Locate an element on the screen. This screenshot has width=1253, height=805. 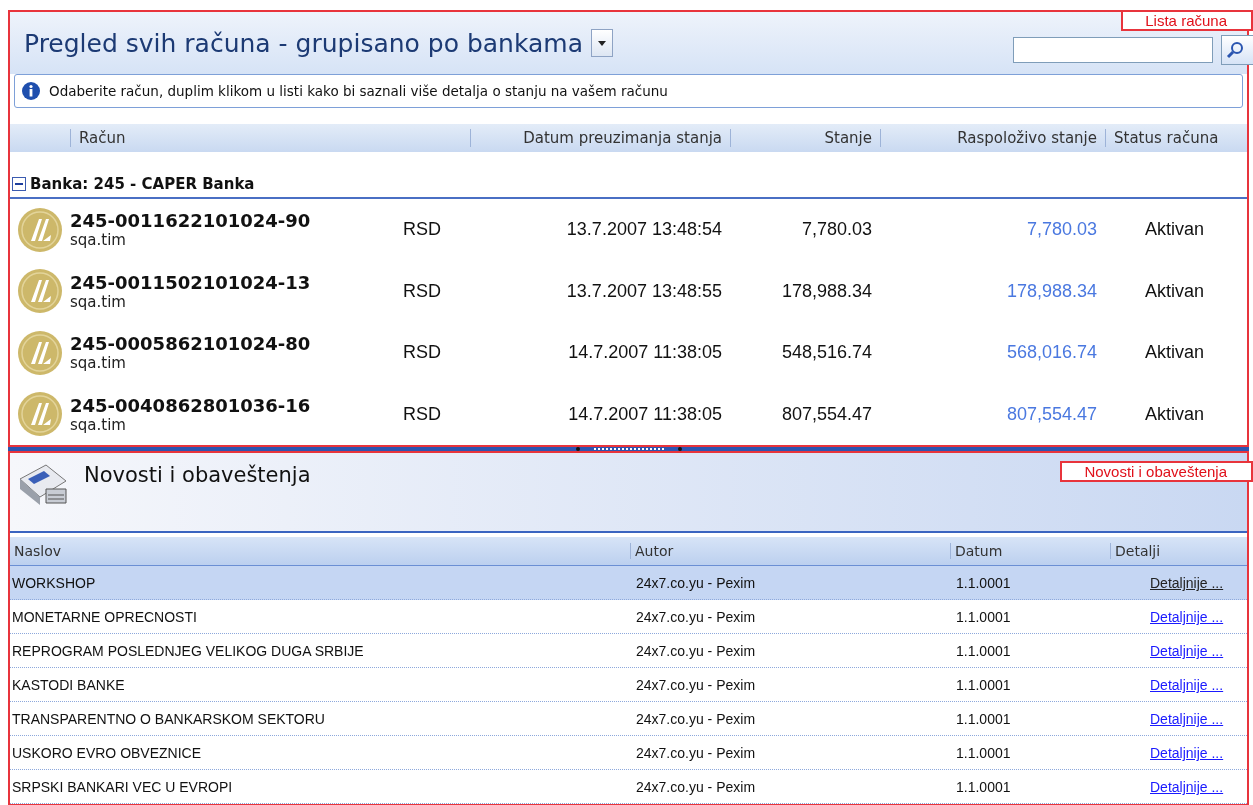
info-icon is located at coordinates (31, 91).